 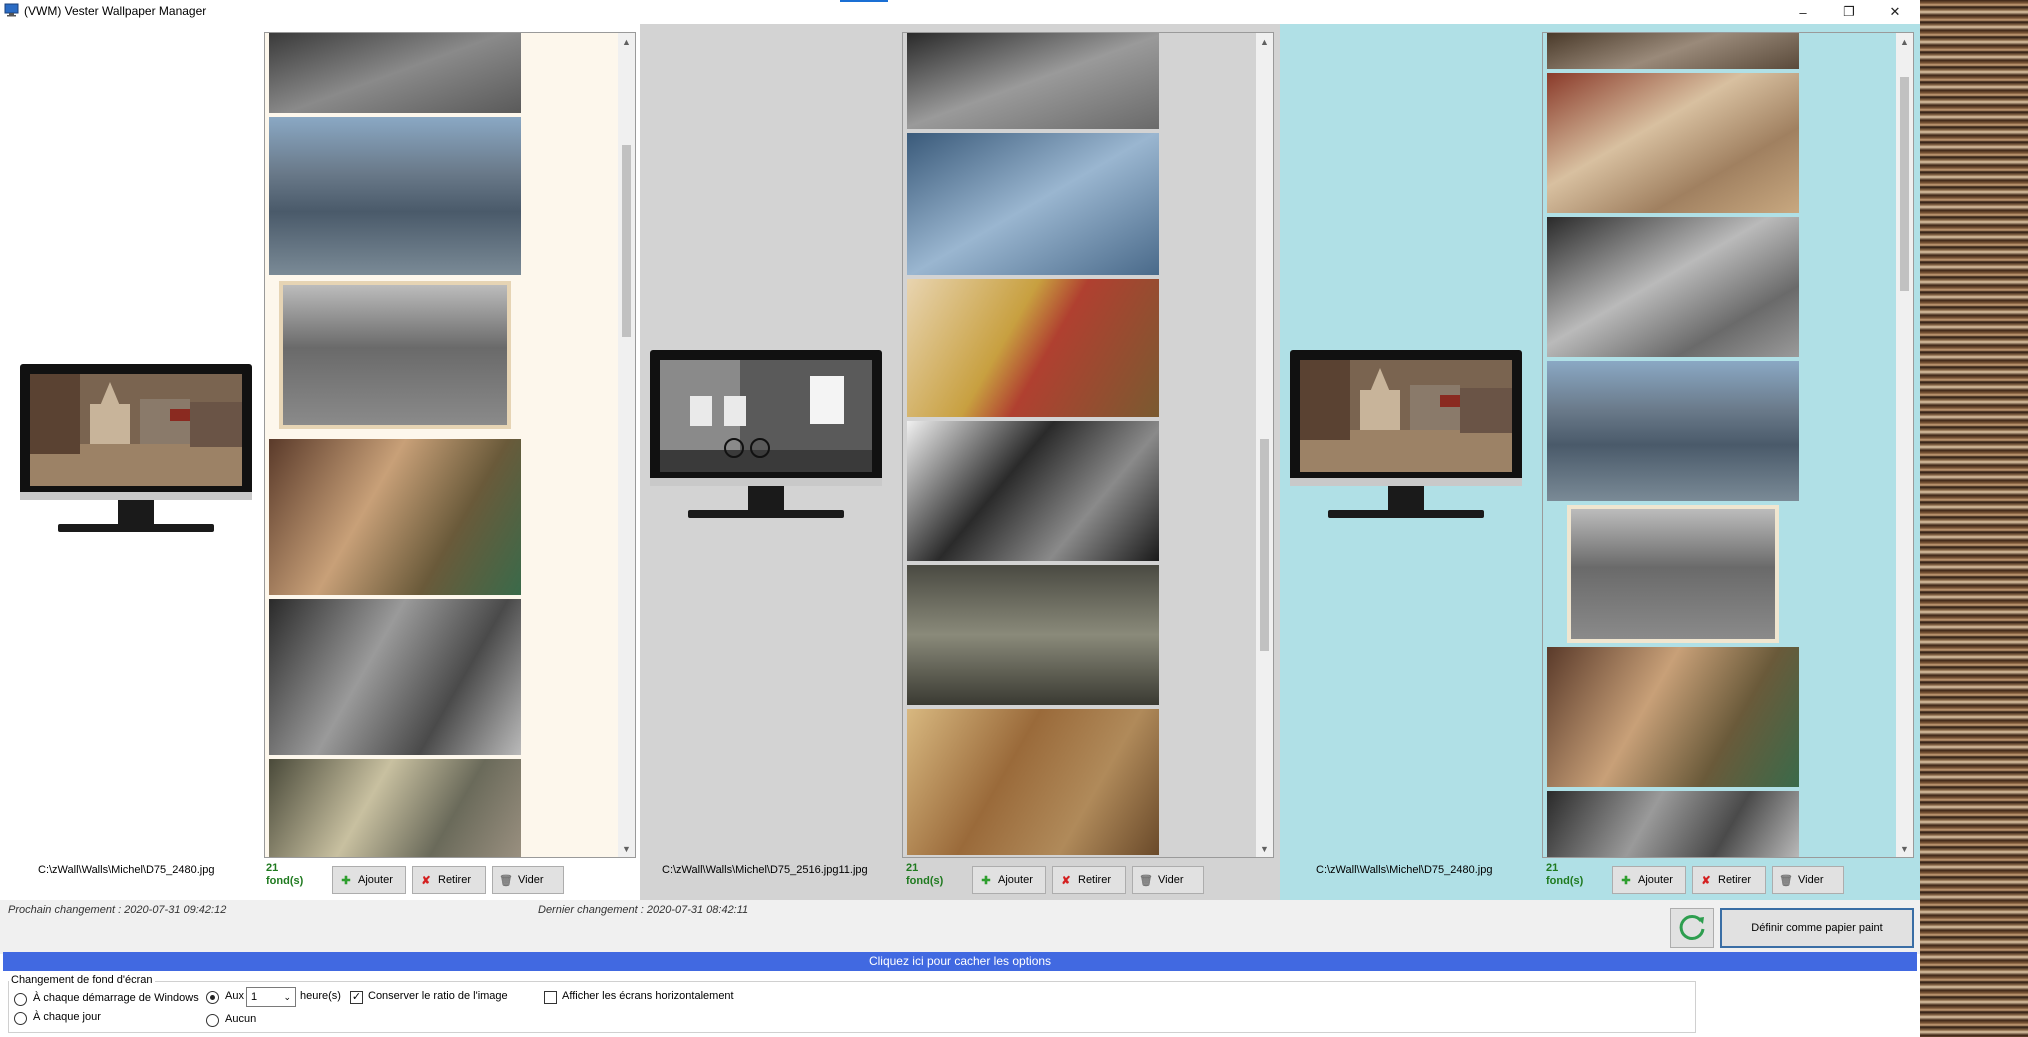 What do you see at coordinates (643, 910) in the screenshot?
I see `last-change-text: Dernier changement : 2020-07-31 08:42:11` at bounding box center [643, 910].